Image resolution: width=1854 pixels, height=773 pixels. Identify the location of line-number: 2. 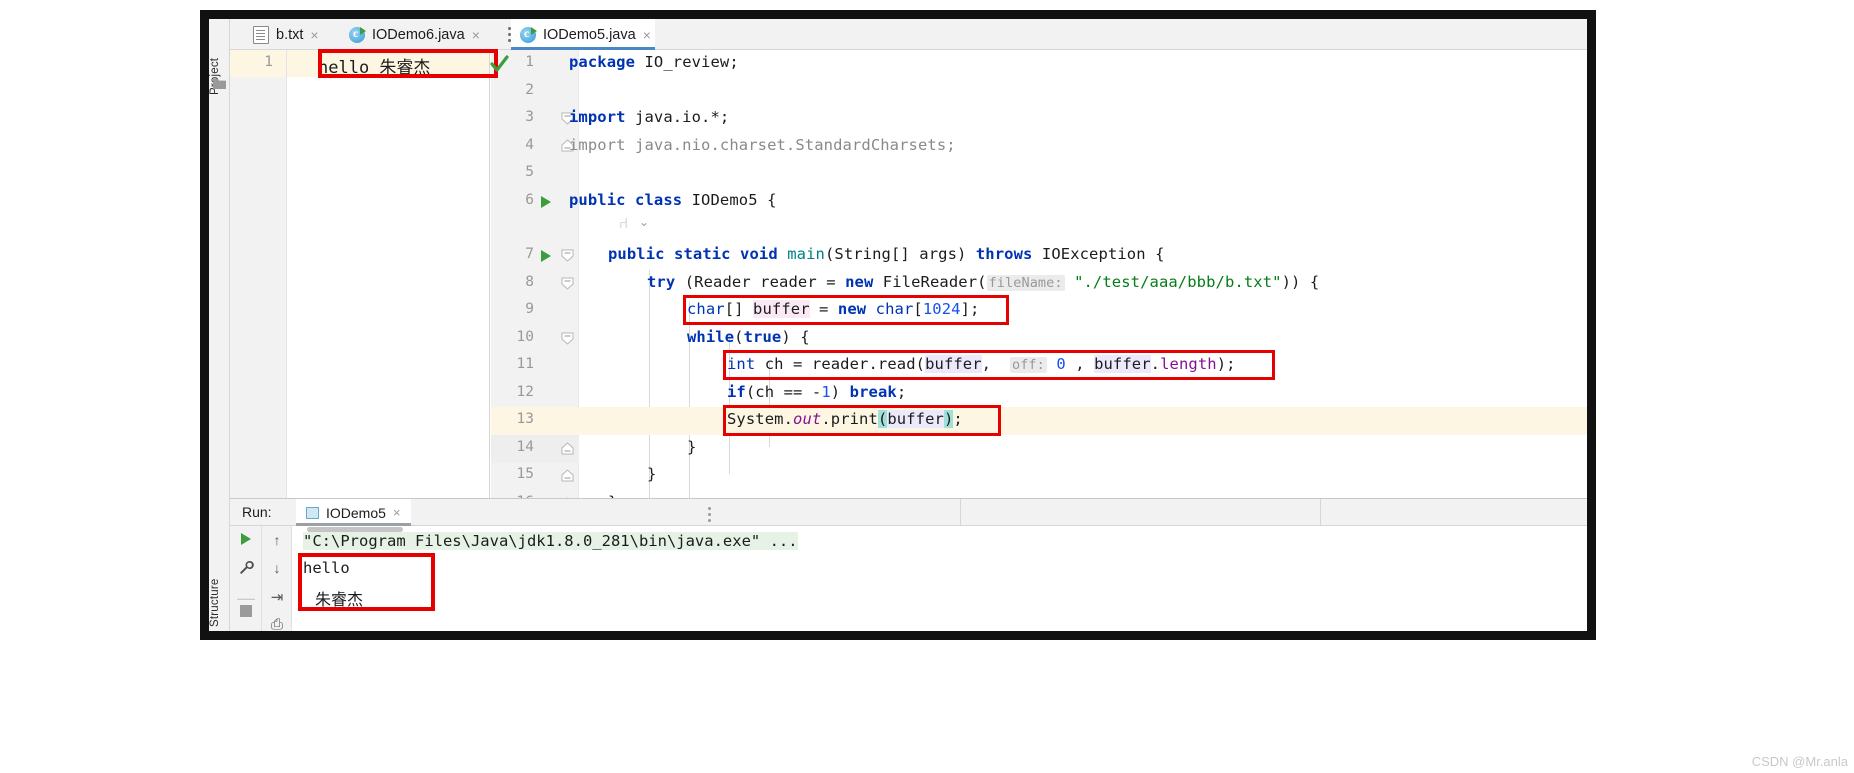
(529, 89).